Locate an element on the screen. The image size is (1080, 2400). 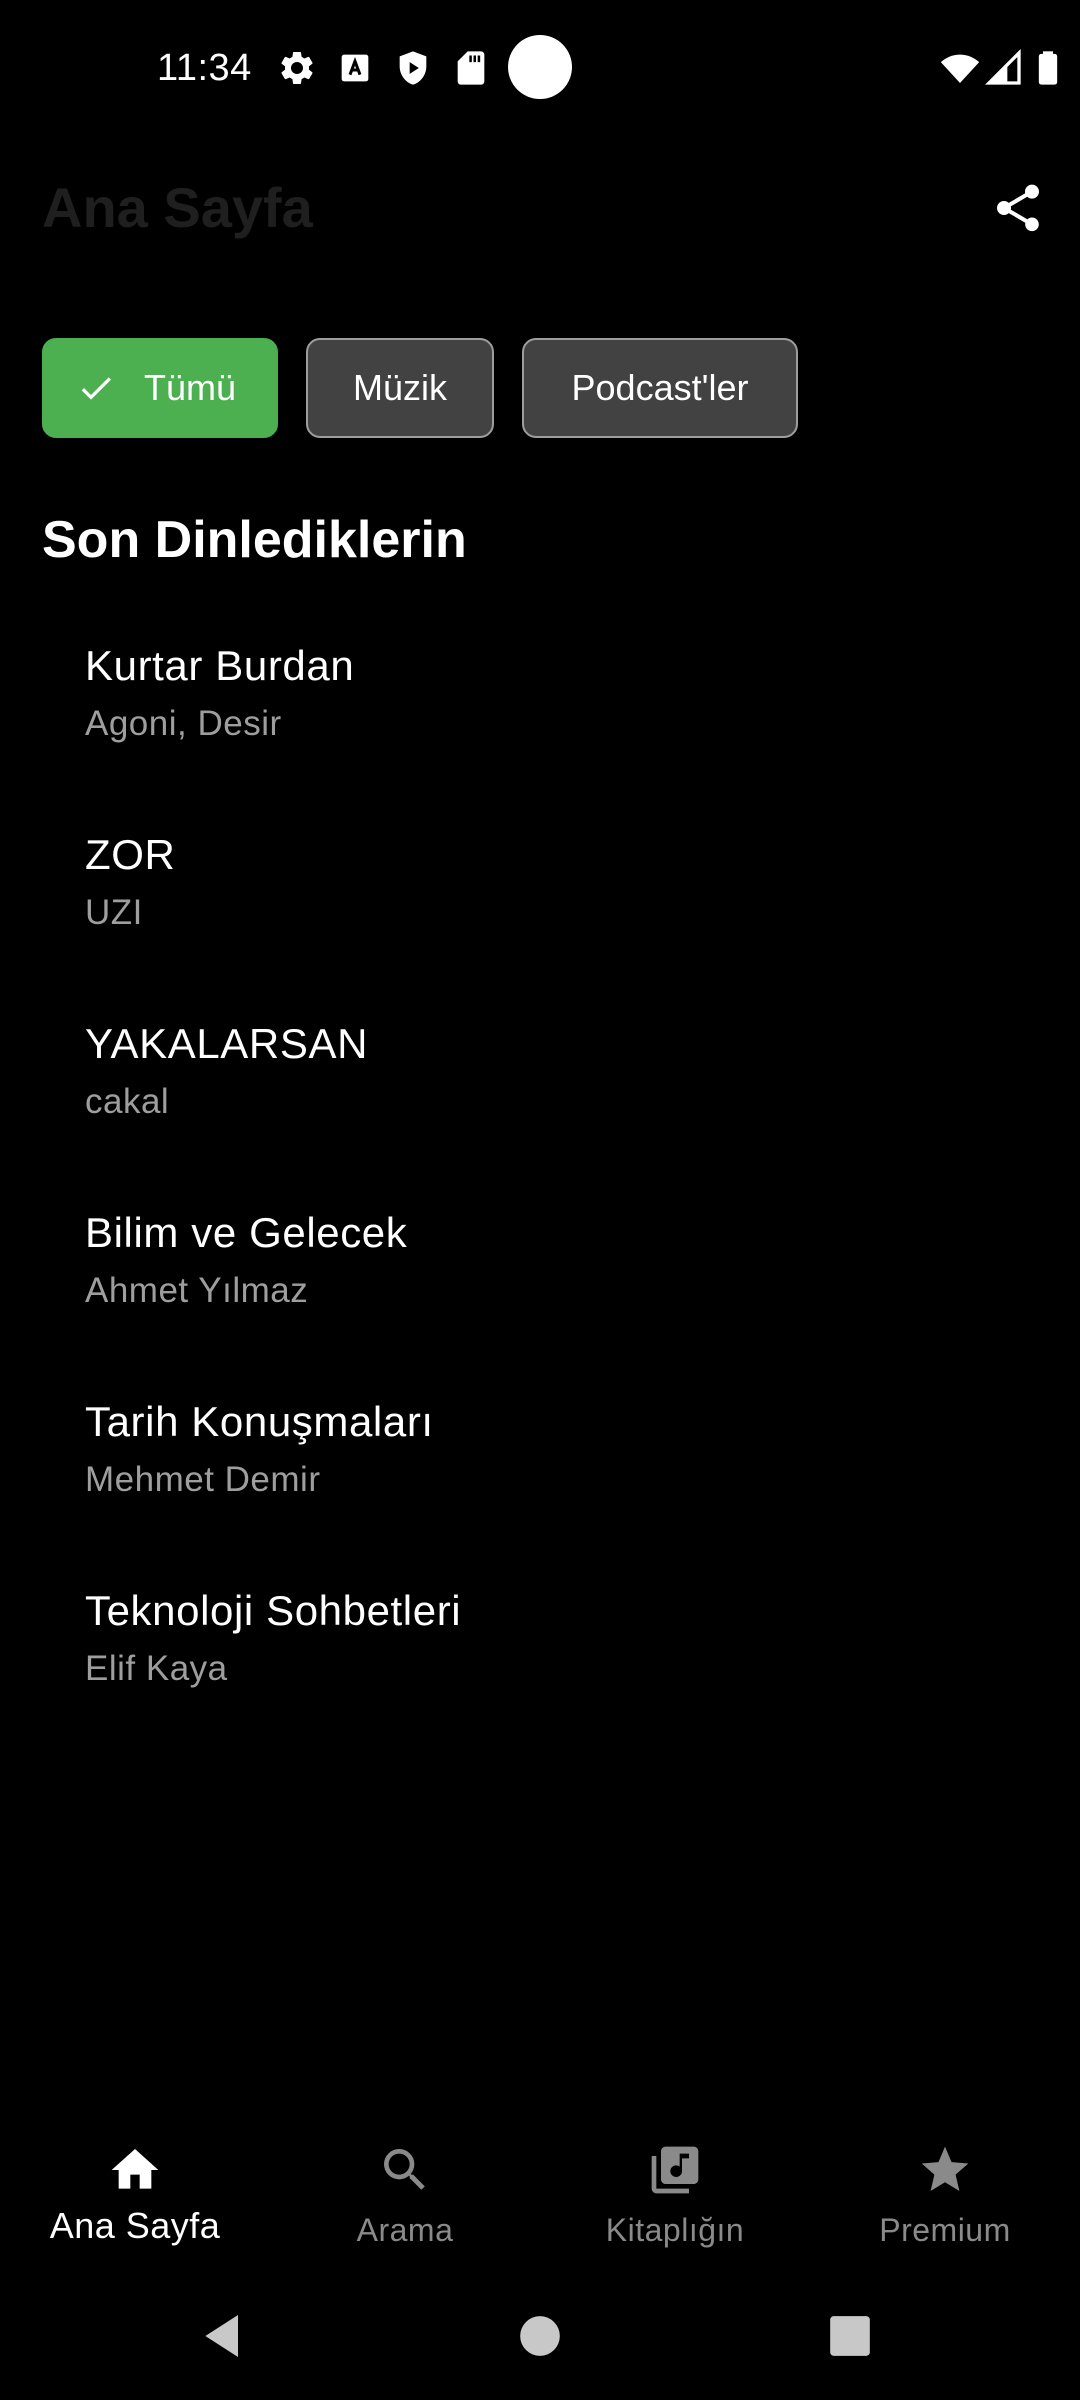
search-icon is located at coordinates (405, 2170).